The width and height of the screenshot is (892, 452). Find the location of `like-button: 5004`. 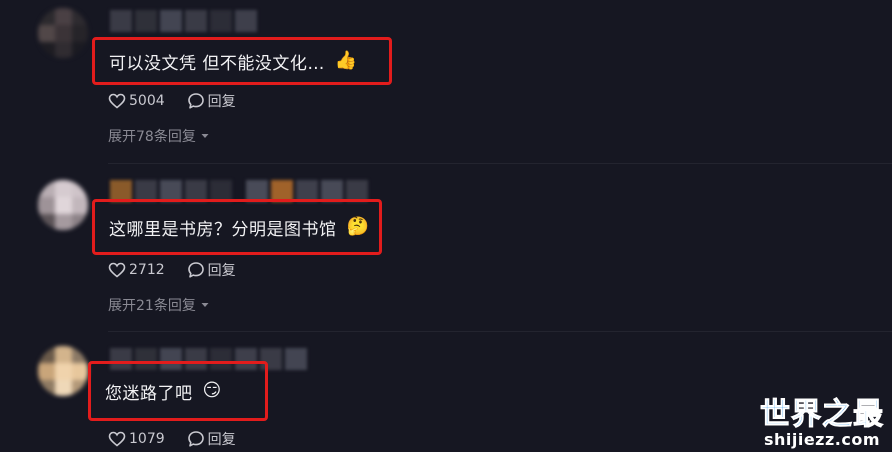

like-button: 5004 is located at coordinates (136, 101).